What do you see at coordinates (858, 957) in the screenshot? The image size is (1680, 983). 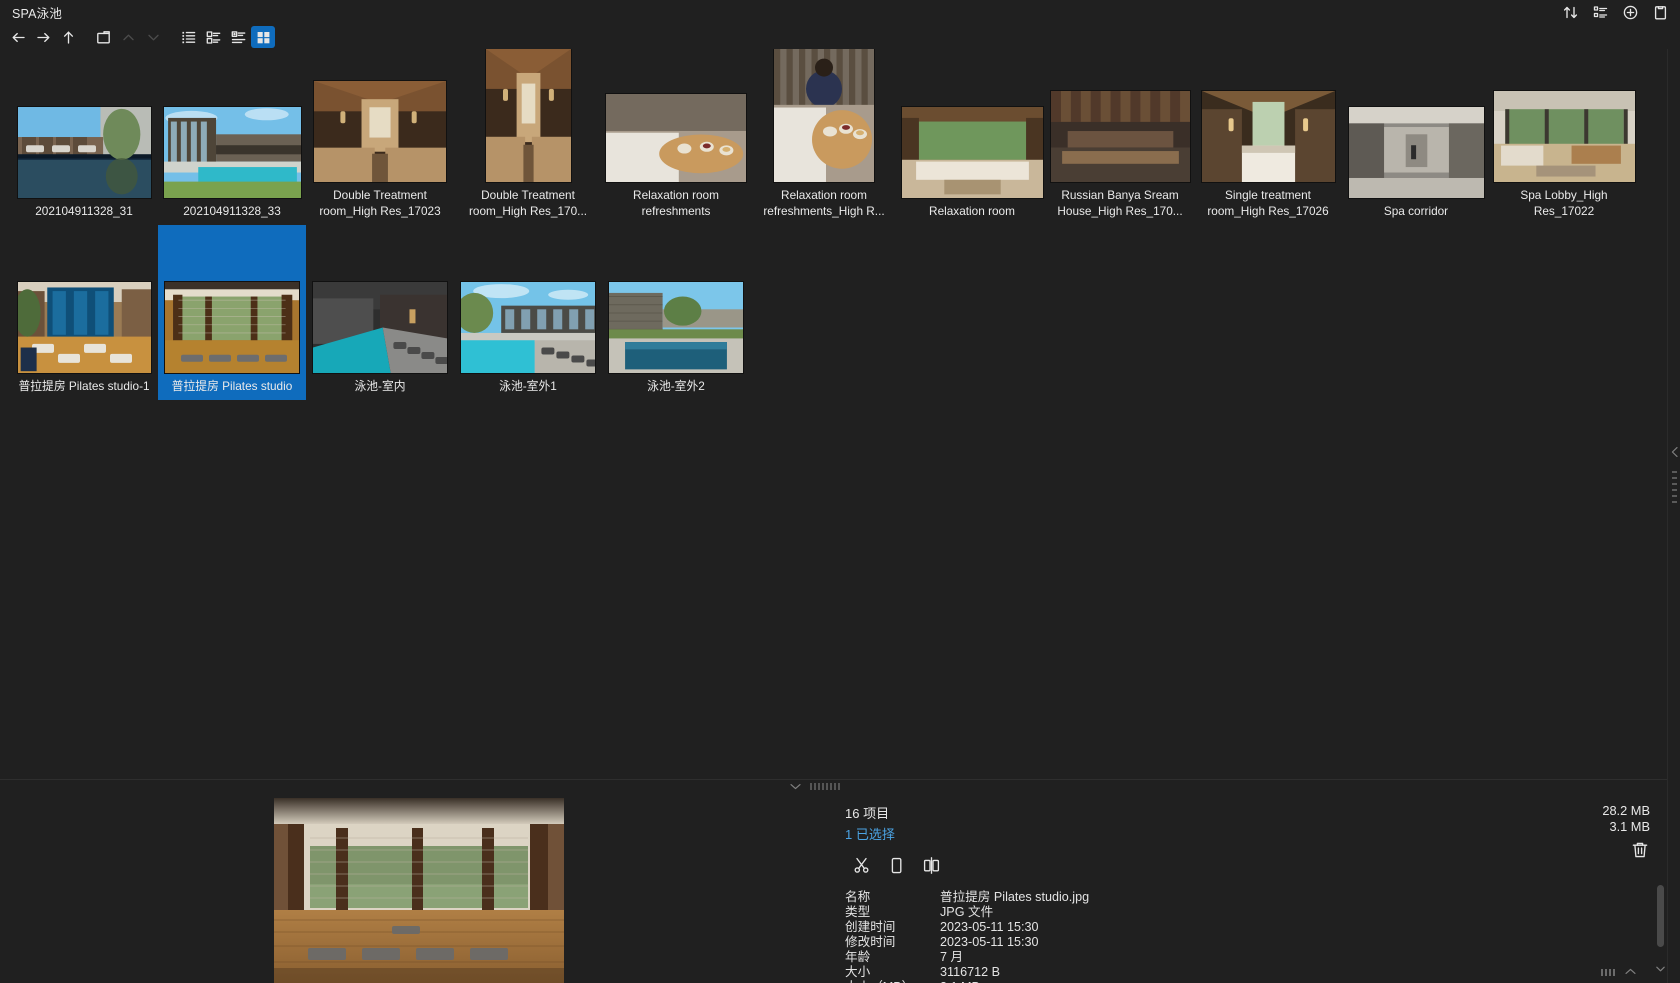 I see `metadata-key: 年龄` at bounding box center [858, 957].